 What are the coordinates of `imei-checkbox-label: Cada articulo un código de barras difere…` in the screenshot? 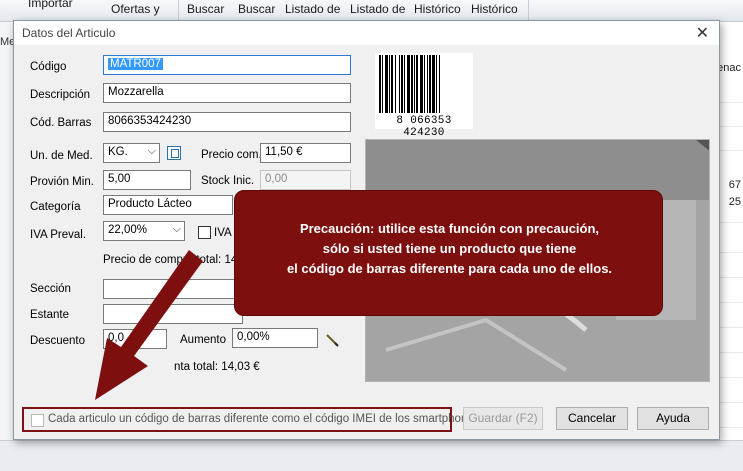 It's located at (264, 419).